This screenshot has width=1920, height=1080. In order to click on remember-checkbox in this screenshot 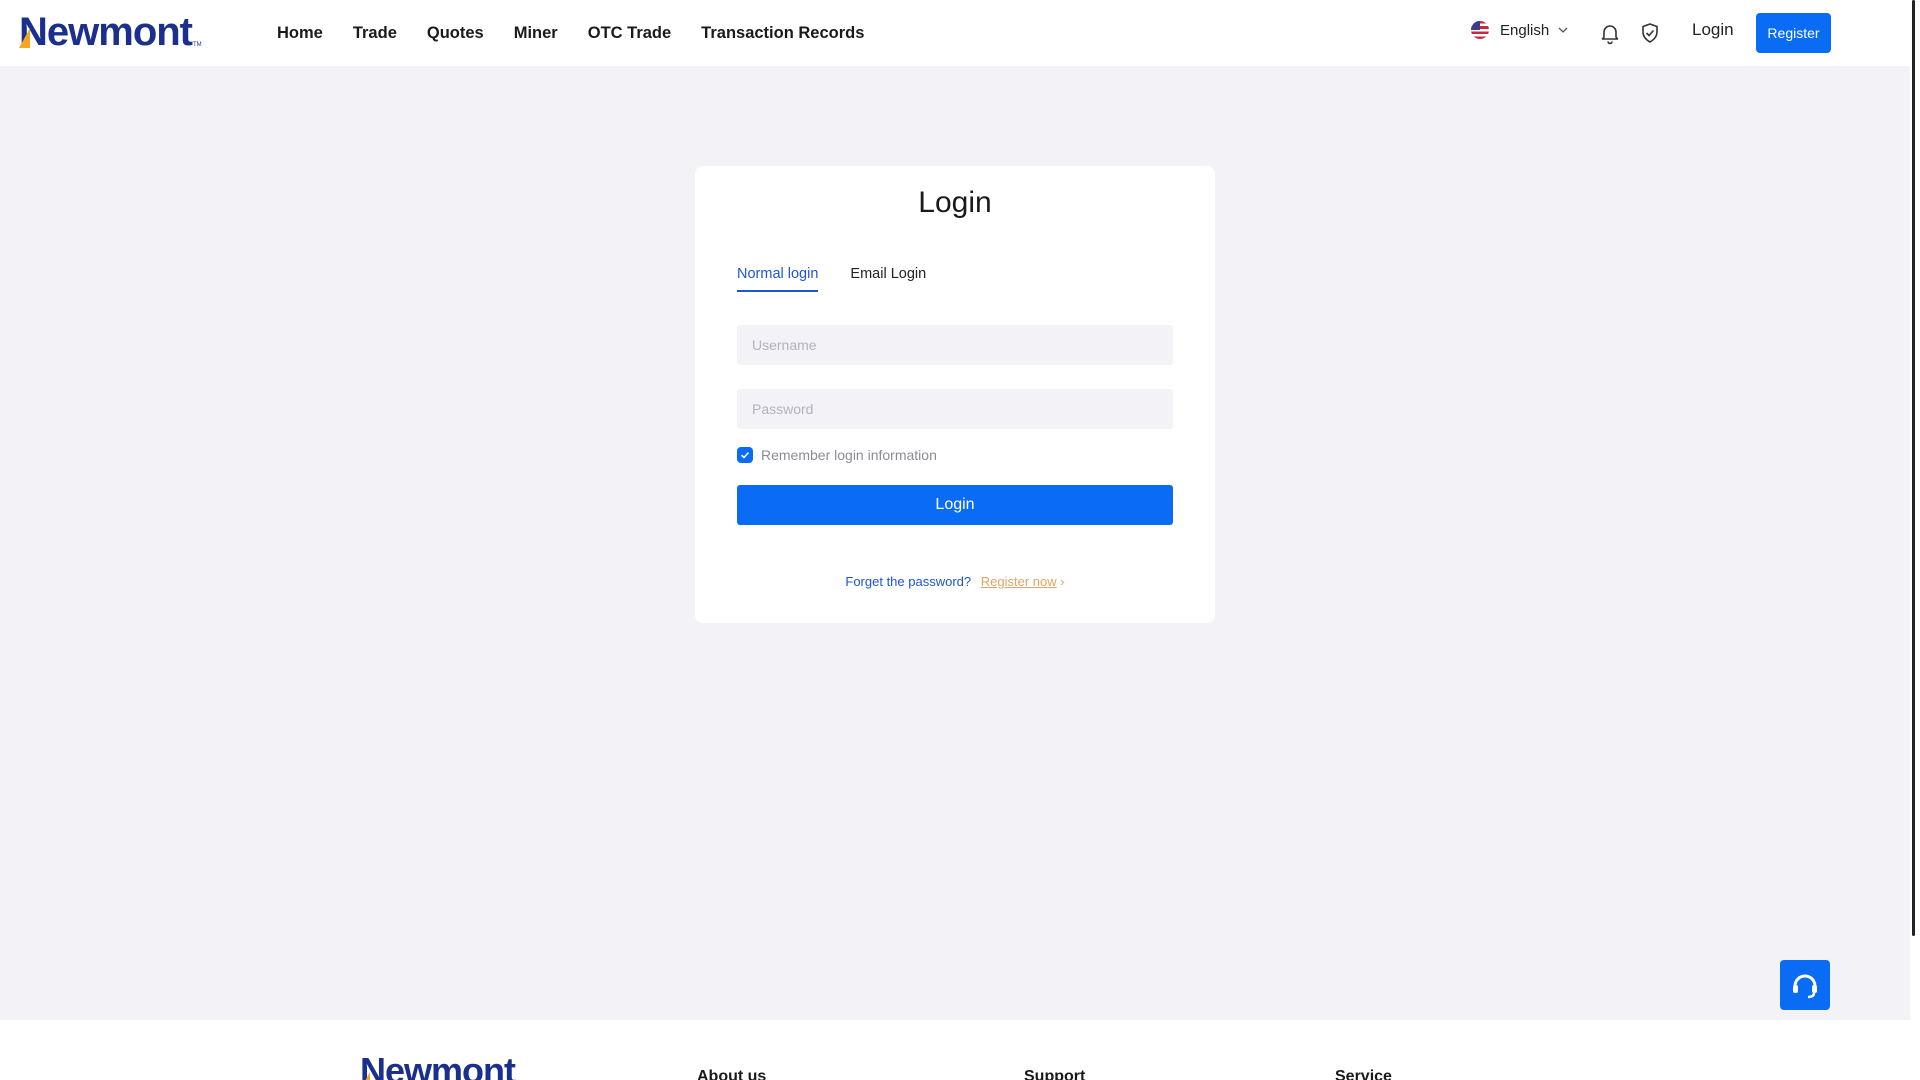, I will do `click(745, 455)`.